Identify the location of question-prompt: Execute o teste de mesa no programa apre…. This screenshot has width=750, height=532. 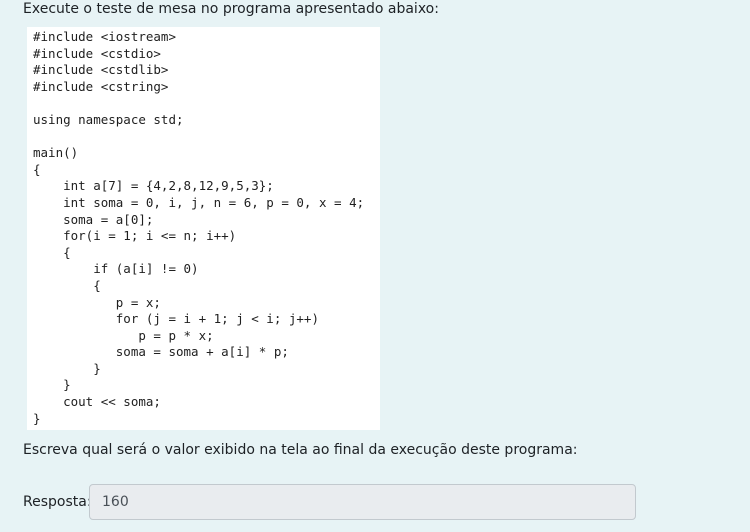
(231, 9).